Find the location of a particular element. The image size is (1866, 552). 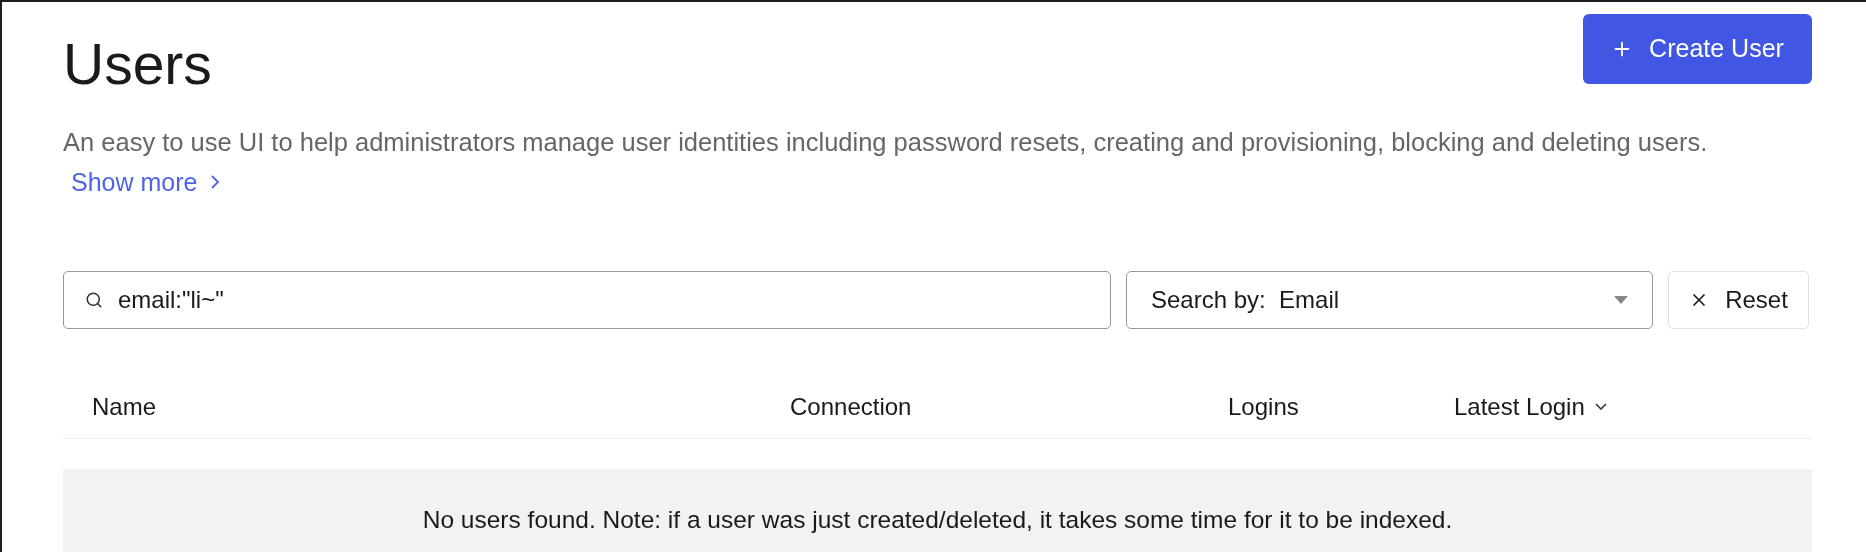

column-header: Name is located at coordinates (124, 406).